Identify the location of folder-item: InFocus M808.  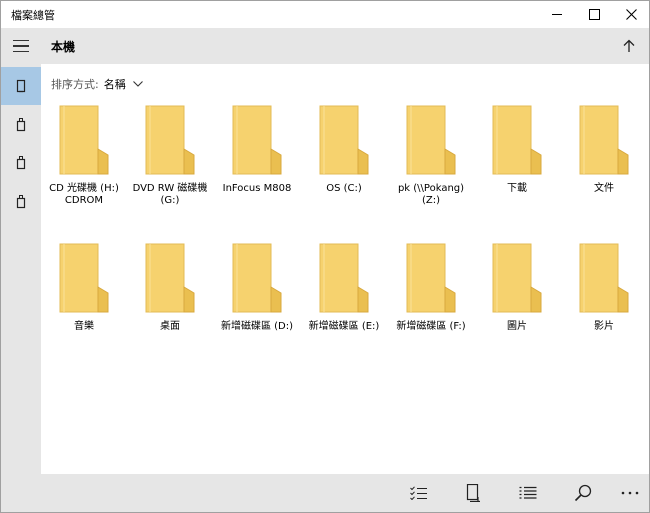
(257, 150).